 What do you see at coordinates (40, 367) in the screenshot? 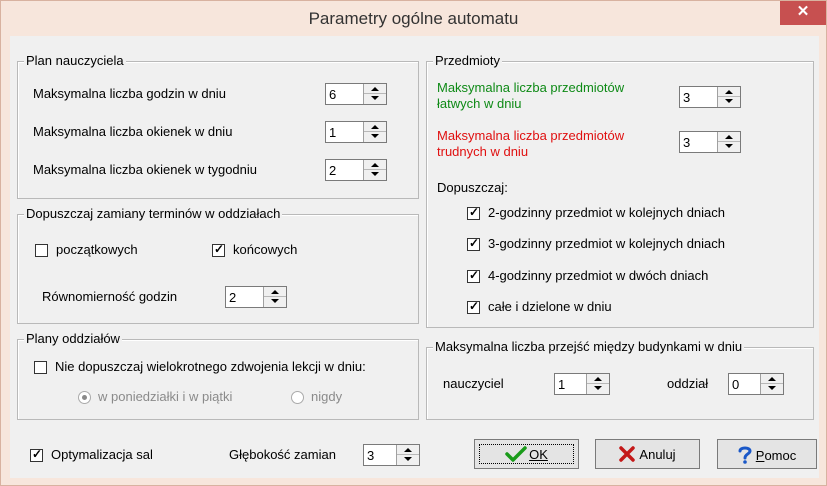
I see `nie-dopuszczaj-checkbox` at bounding box center [40, 367].